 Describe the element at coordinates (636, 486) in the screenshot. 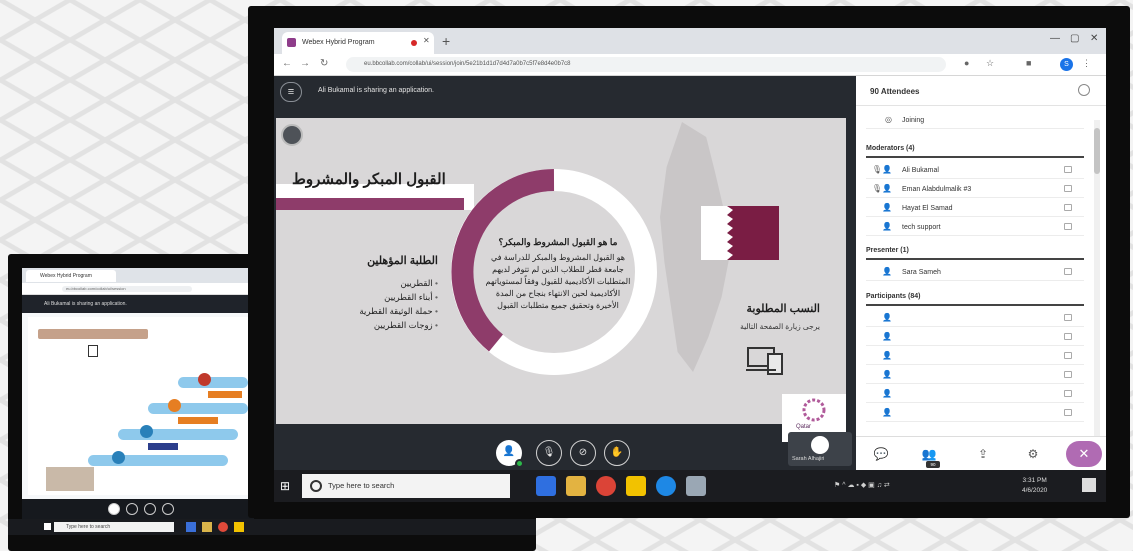

I see `sticky-notes-icon` at that location.